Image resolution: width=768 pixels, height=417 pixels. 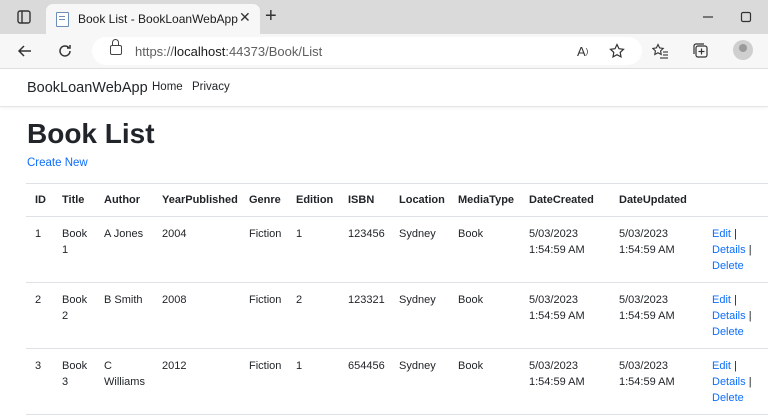 I want to click on navbar-brand: BookLoanWebApp, so click(x=87, y=88).